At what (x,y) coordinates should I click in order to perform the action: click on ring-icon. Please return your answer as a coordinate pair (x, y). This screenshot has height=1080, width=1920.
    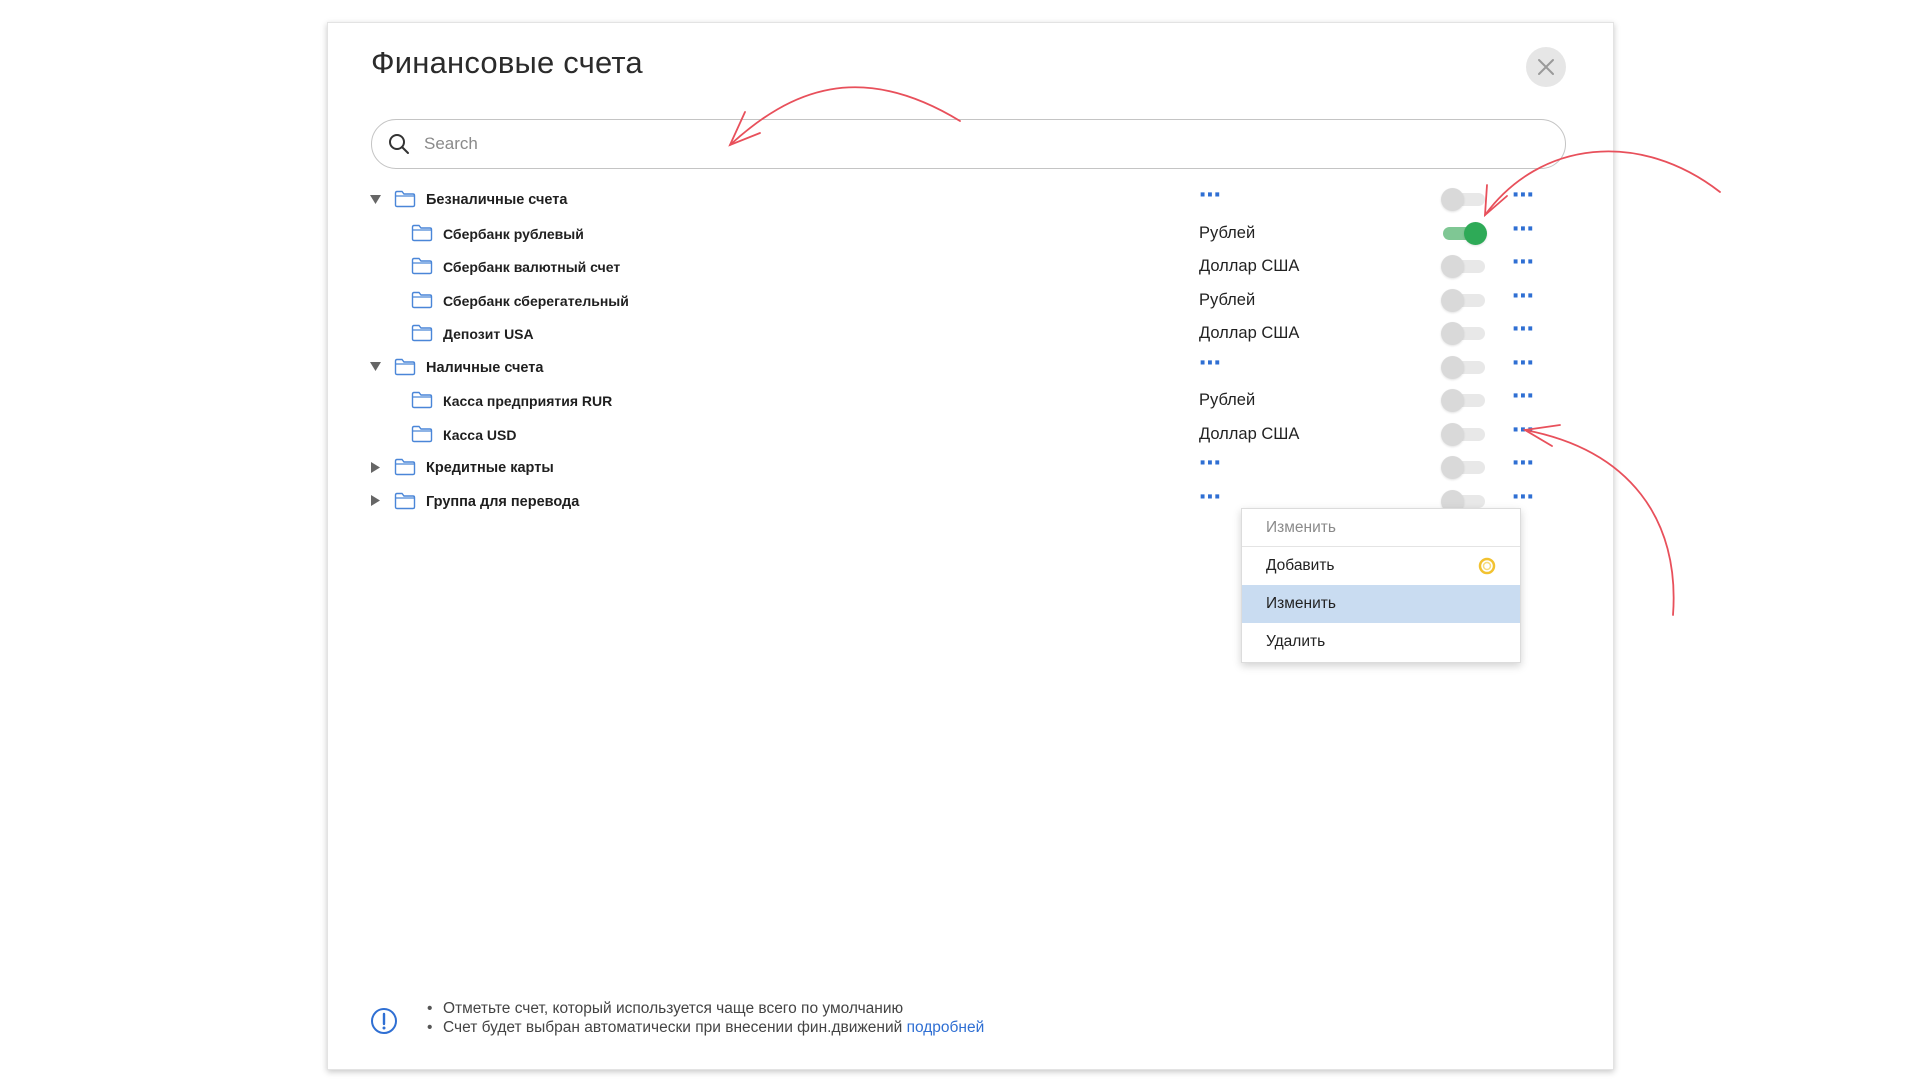
    Looking at the image, I should click on (1487, 566).